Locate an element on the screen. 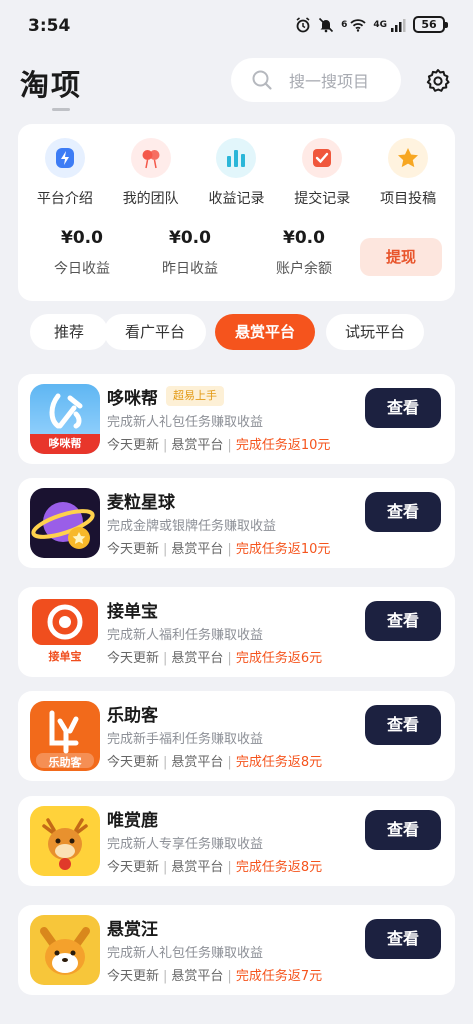 This screenshot has height=1024, width=473. withdraw-button: 提现 is located at coordinates (401, 257).